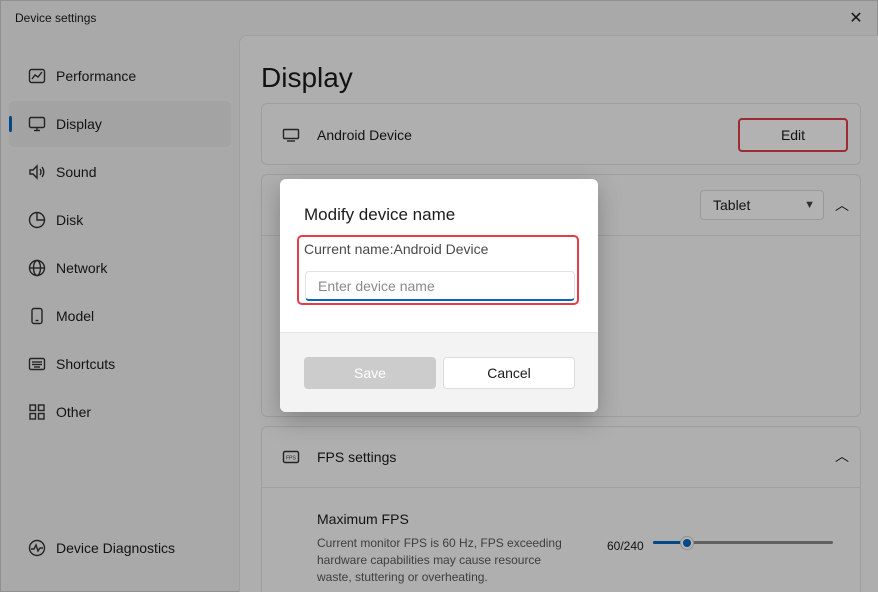 The image size is (878, 592). I want to click on device-name-input, so click(440, 286).